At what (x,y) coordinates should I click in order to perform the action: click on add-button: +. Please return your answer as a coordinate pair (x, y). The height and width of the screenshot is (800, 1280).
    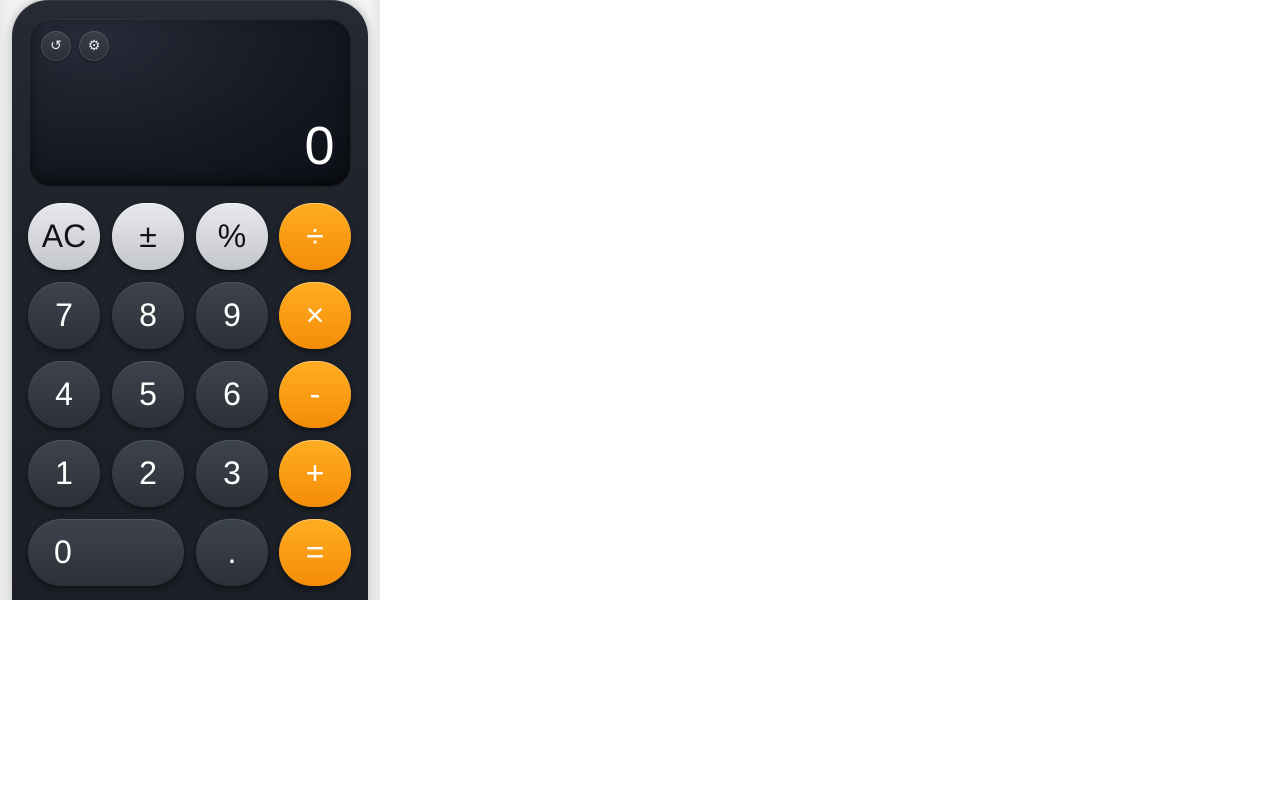
    Looking at the image, I should click on (315, 473).